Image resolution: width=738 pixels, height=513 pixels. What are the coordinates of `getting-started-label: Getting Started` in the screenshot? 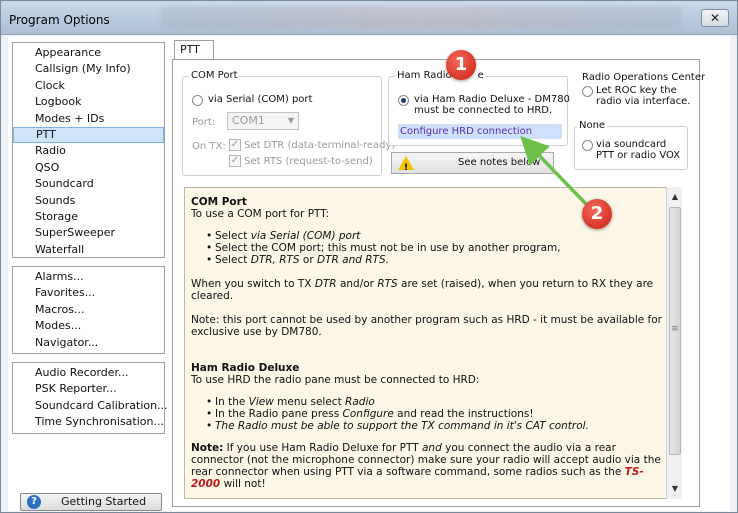 It's located at (104, 501).